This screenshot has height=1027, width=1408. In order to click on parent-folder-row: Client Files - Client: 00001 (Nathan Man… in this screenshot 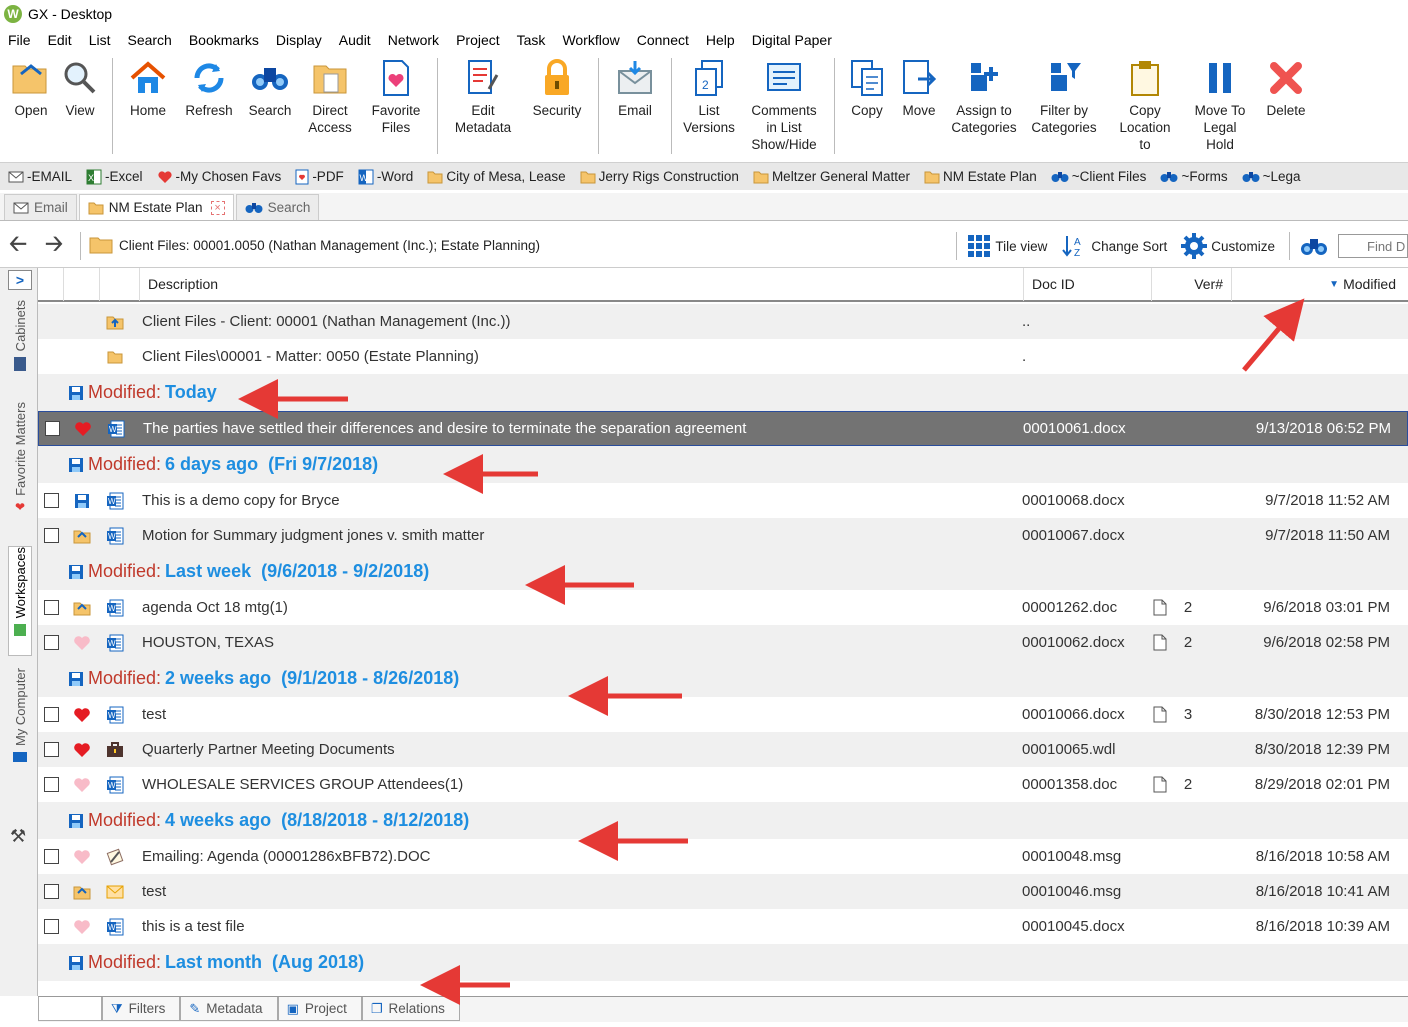, I will do `click(723, 321)`.